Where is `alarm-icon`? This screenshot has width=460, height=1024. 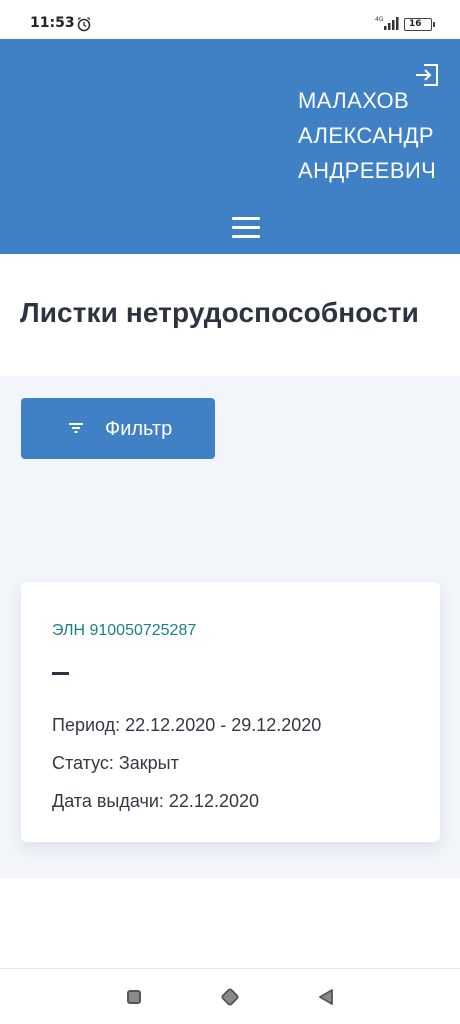 alarm-icon is located at coordinates (84, 24).